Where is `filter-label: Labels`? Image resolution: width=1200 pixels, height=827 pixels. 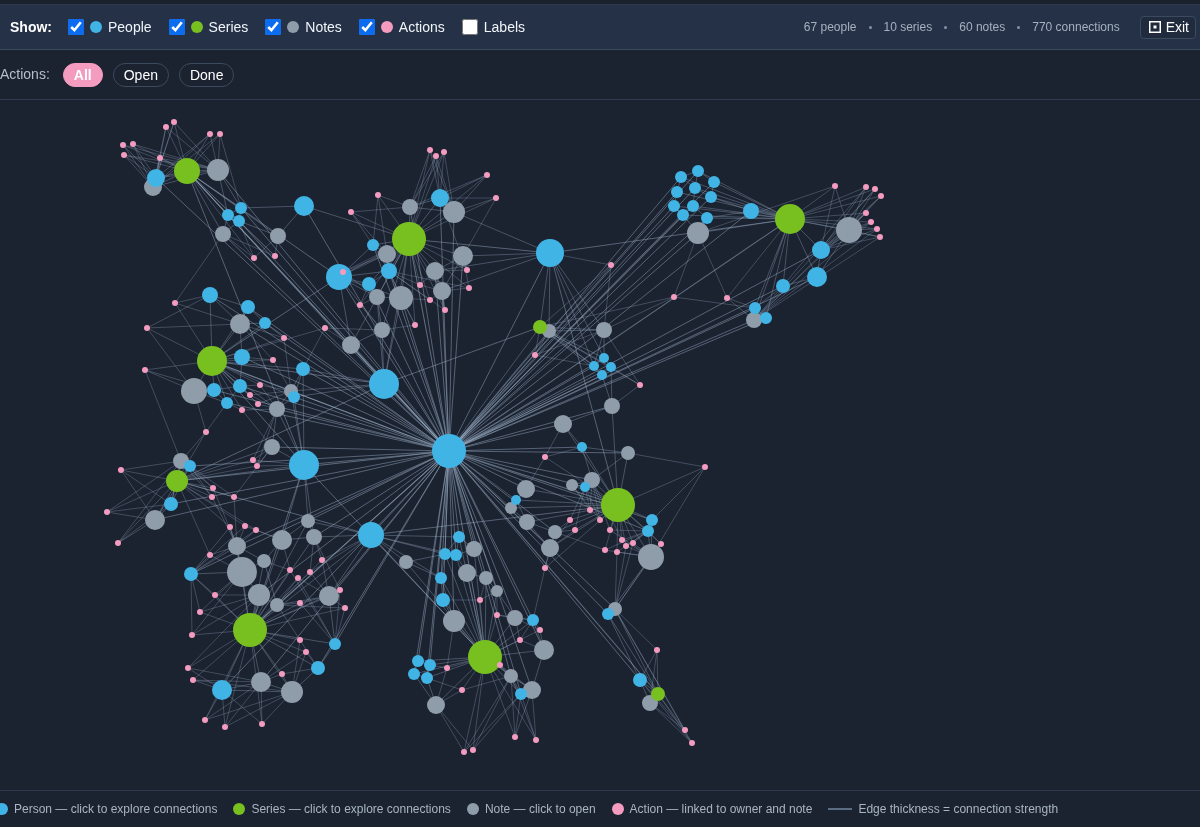 filter-label: Labels is located at coordinates (504, 27).